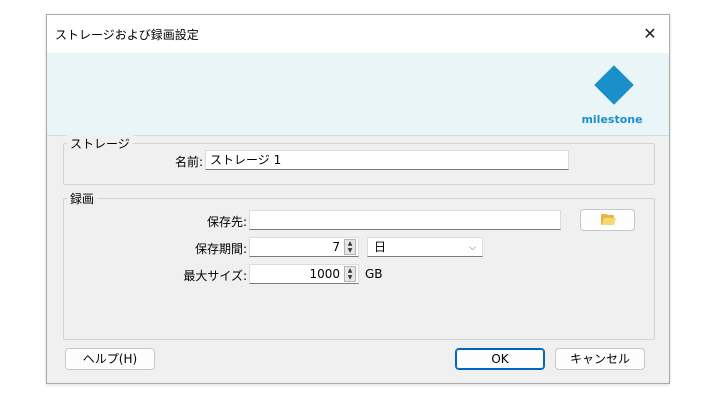 This screenshot has width=708, height=398. Describe the element at coordinates (226, 222) in the screenshot. I see `path-label: 保存先:` at that location.